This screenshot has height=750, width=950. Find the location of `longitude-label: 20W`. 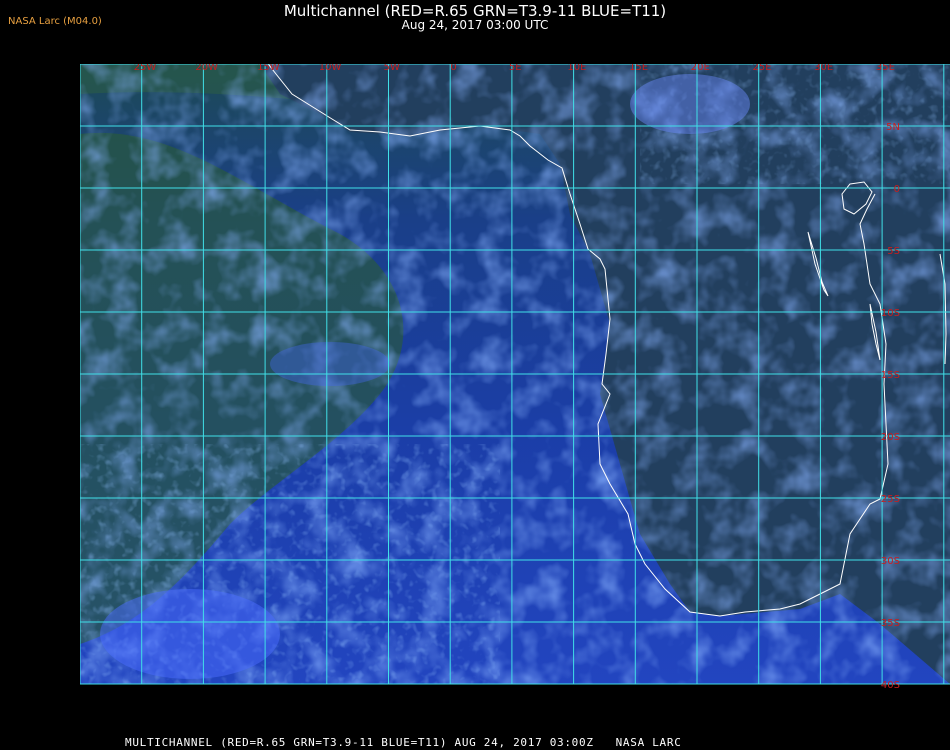

longitude-label: 20W is located at coordinates (206, 68).